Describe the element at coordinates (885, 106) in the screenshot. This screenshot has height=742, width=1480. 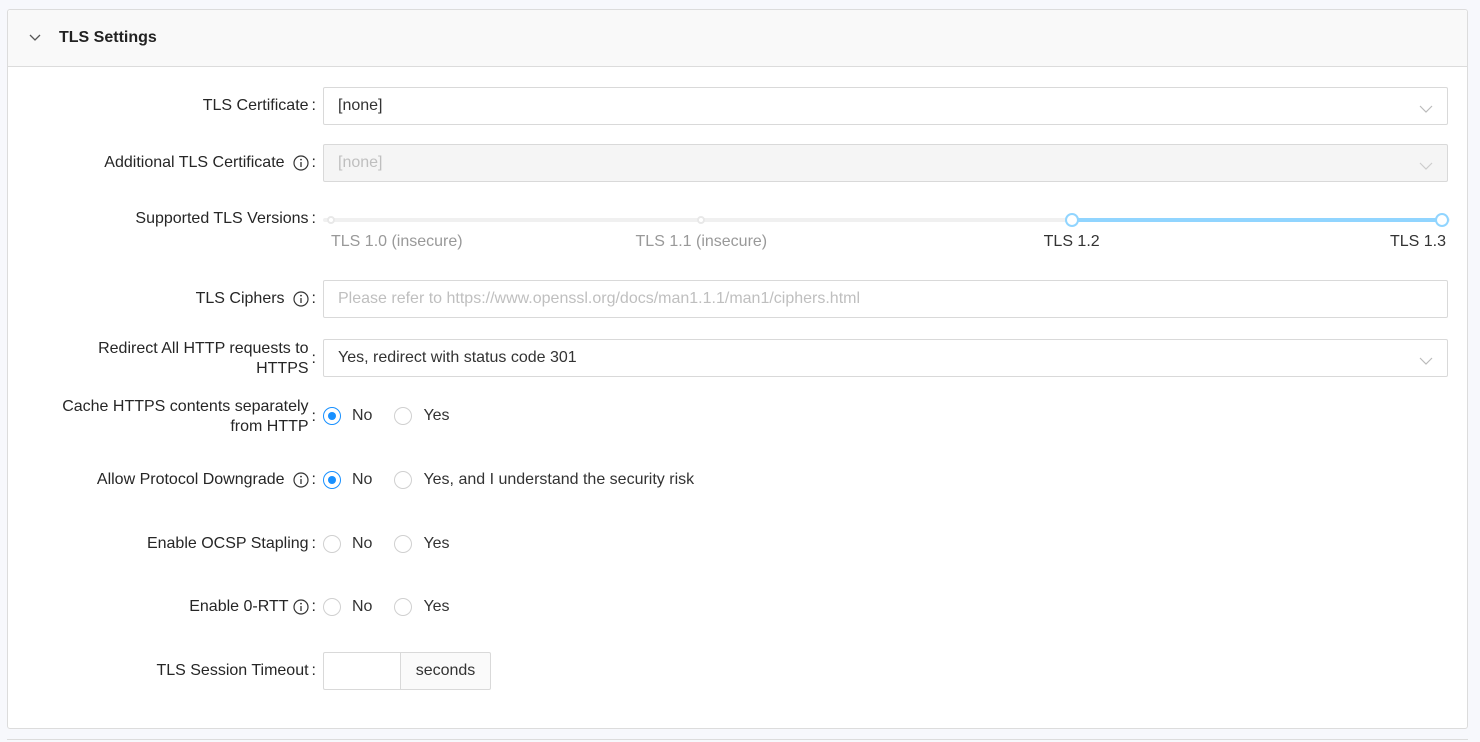
I see `tls-certificate-select: [none]` at that location.